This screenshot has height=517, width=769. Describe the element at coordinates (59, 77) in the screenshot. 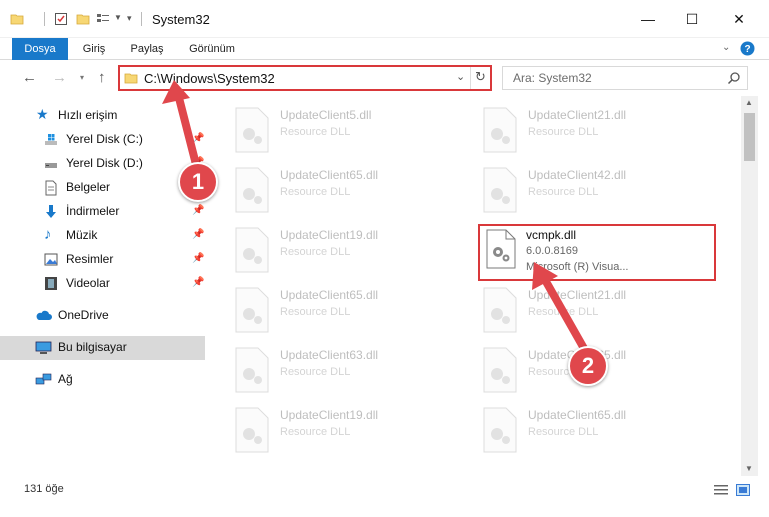

I see `forward-arrow-icon: →` at that location.